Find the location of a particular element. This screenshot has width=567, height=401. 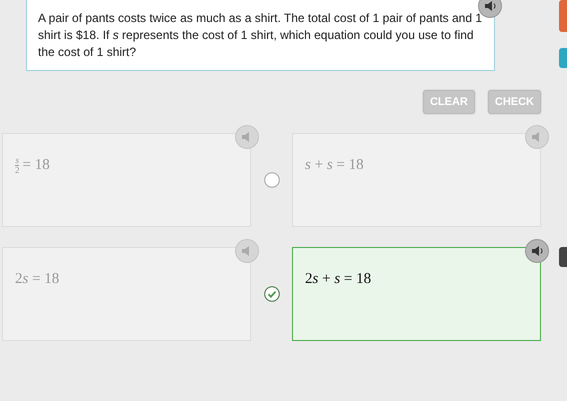

equation-text: s + s = 18 is located at coordinates (334, 165).